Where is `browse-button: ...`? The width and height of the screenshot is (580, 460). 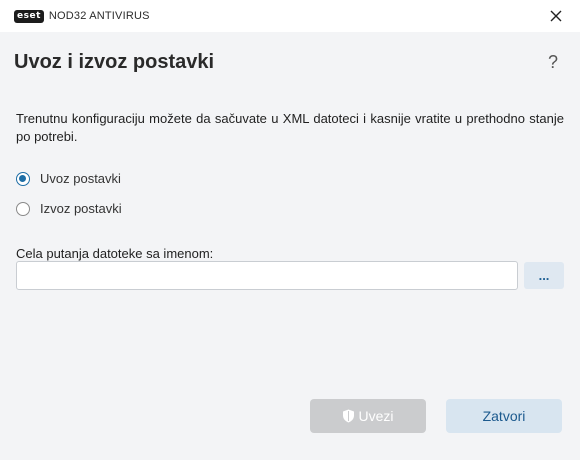 browse-button: ... is located at coordinates (544, 275).